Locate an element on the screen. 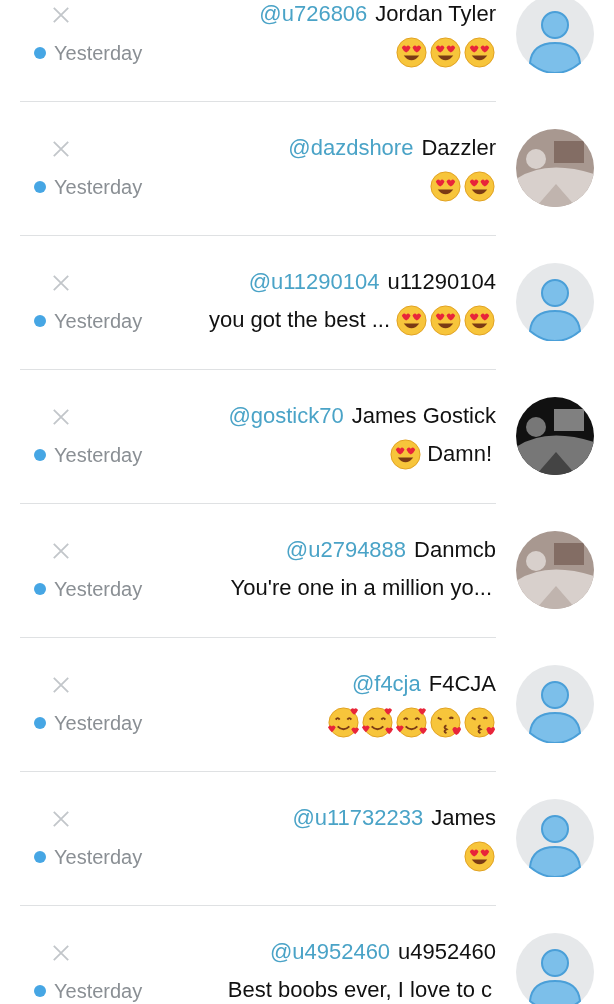  user-name: Jordan Tyler is located at coordinates (435, 14).